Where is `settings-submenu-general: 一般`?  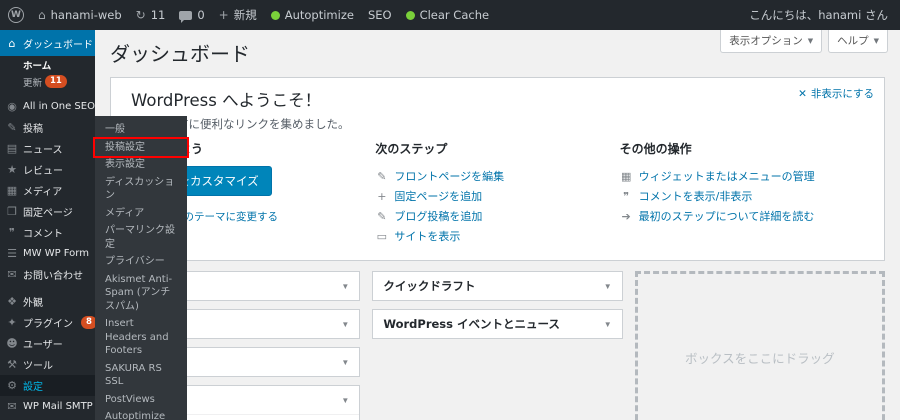 settings-submenu-general: 一般 is located at coordinates (141, 130).